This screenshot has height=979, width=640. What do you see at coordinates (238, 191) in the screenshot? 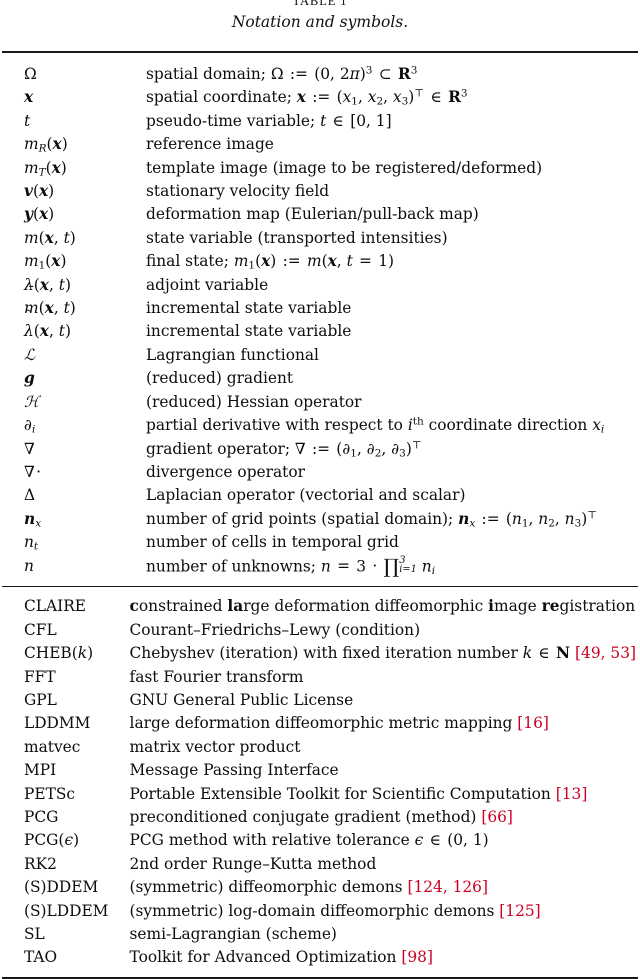
I see `description-cell: stationary velocity field` at bounding box center [238, 191].